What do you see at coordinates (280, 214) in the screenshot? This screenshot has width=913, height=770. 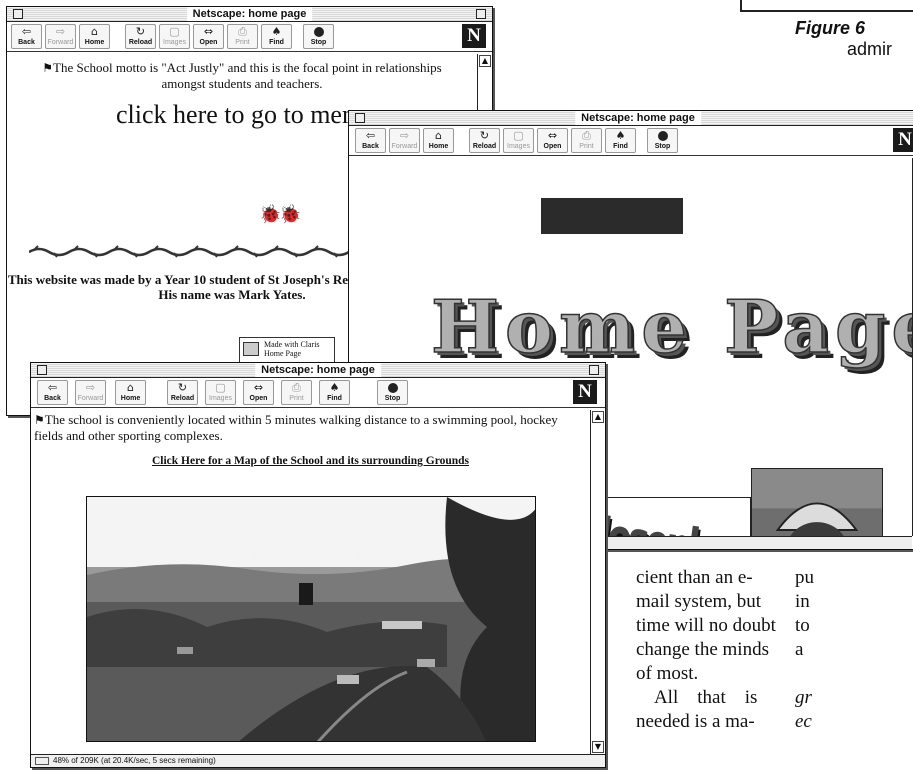 I see `ladybug-icon: 🐞🐞` at bounding box center [280, 214].